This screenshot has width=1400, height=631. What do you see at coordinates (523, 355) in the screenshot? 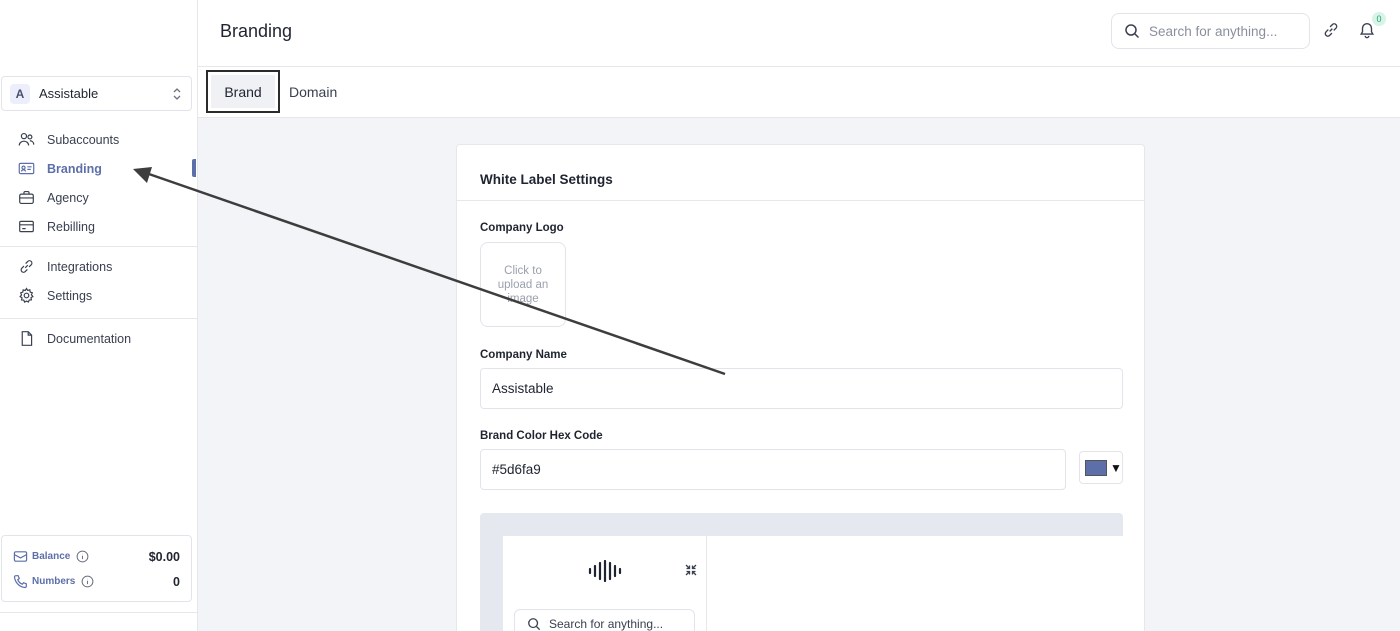
I see `company-name-label: Company Name` at bounding box center [523, 355].